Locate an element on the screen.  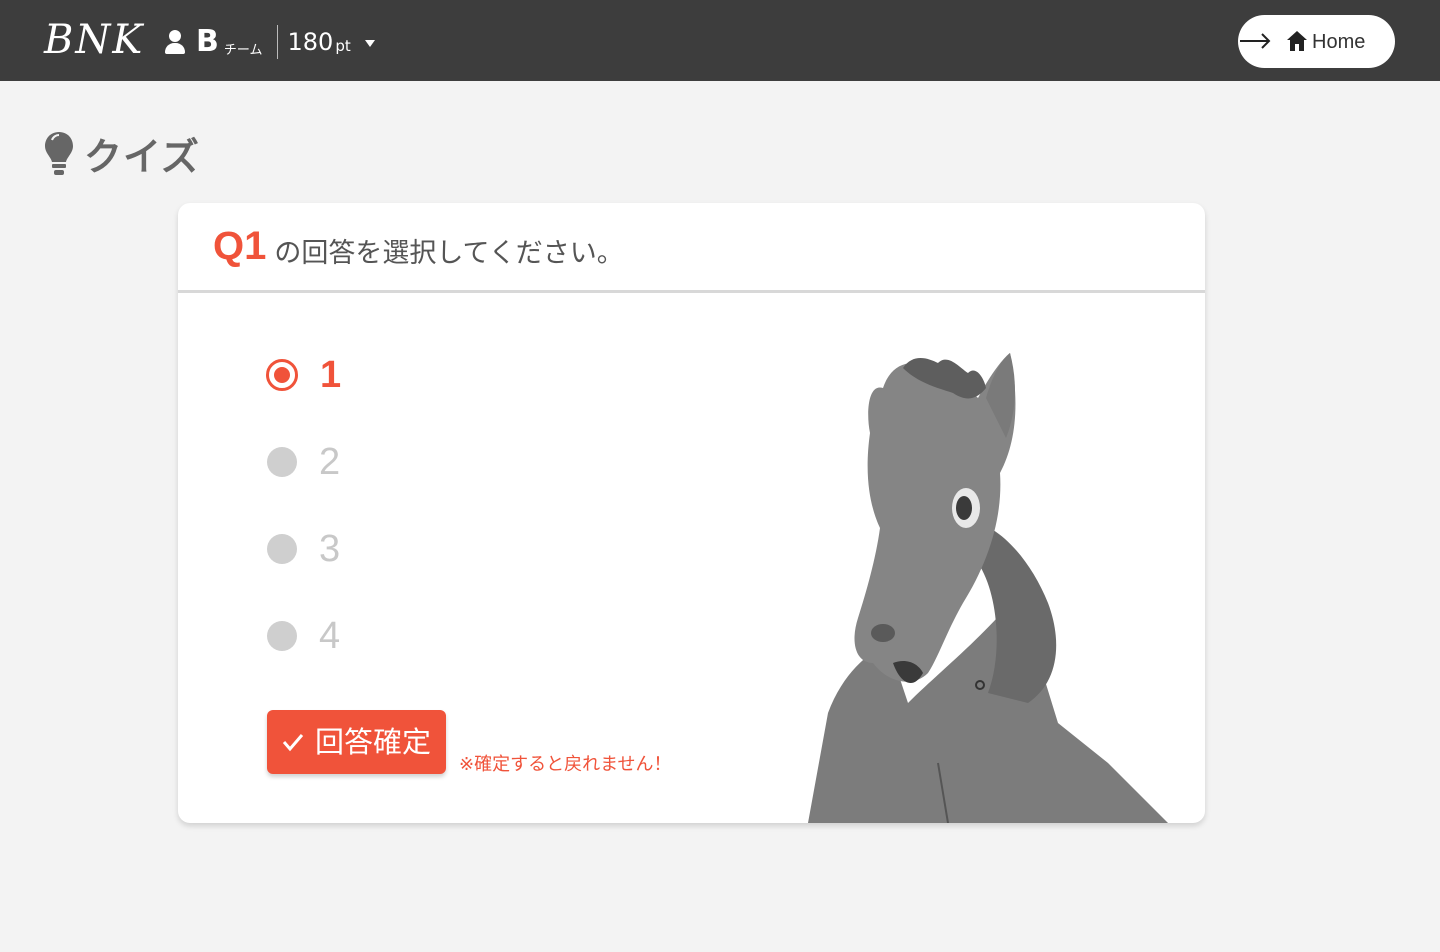
caret-down-icon is located at coordinates (369, 43).